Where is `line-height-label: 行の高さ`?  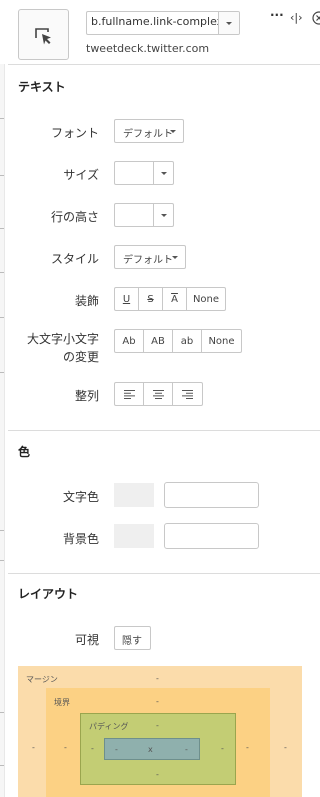 line-height-label: 行の高さ is located at coordinates (74, 217).